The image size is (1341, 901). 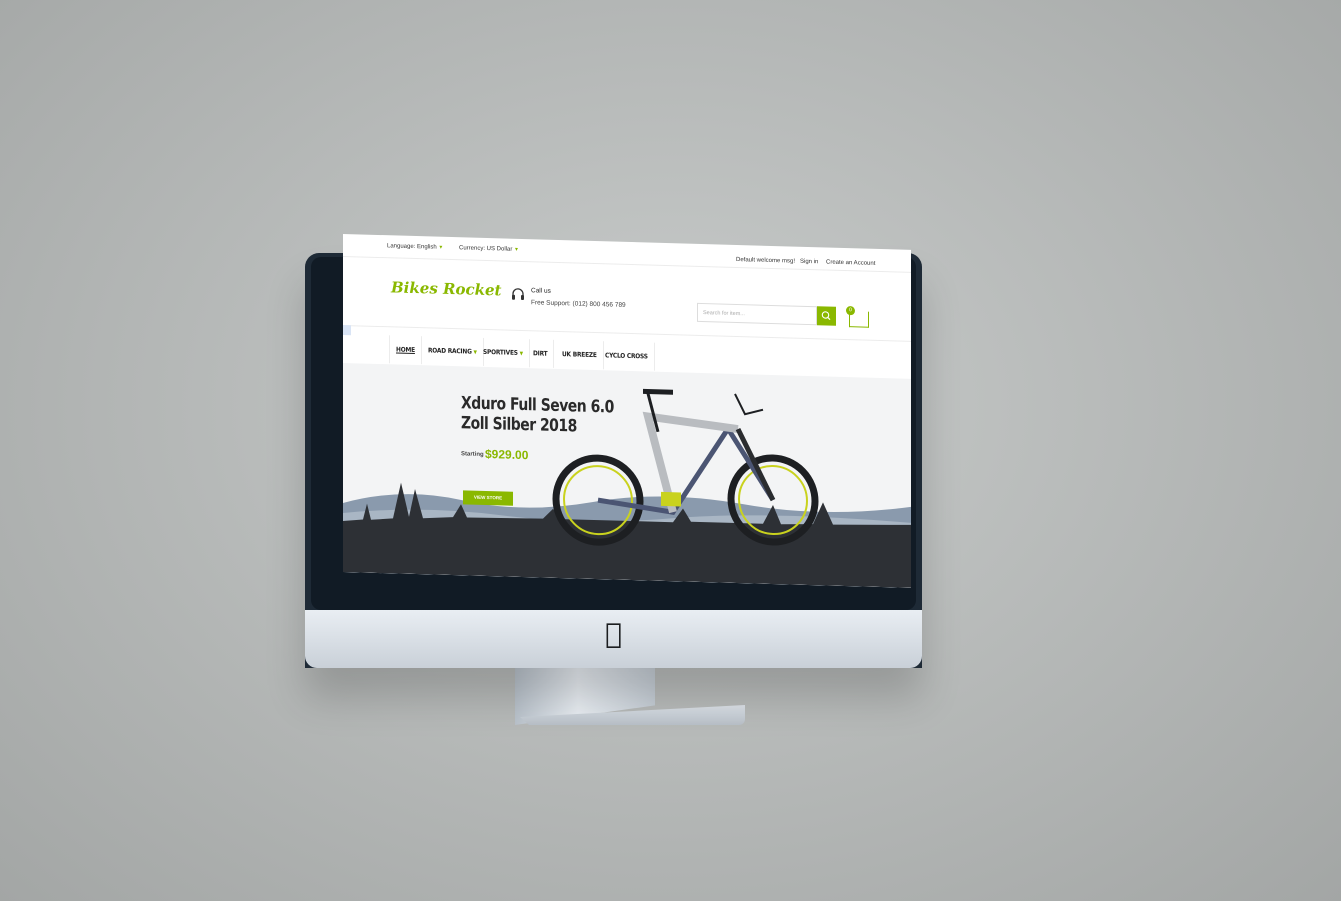 I want to click on nav-label: SPORTIVES, so click(x=500, y=352).